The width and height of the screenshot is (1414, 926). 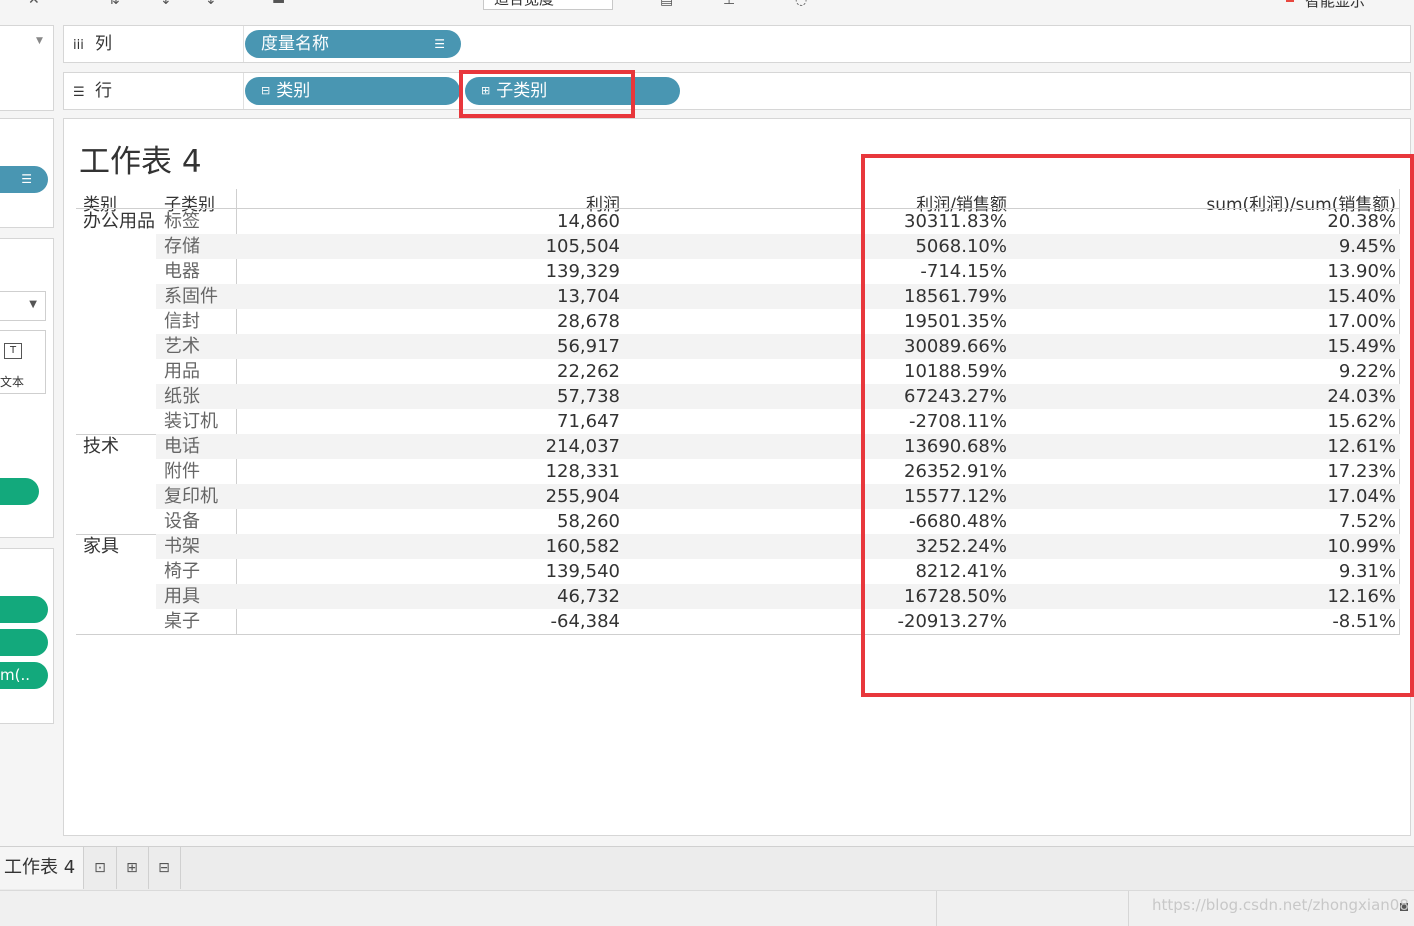 I want to click on show-labels-icon: ▤, so click(x=666, y=4).